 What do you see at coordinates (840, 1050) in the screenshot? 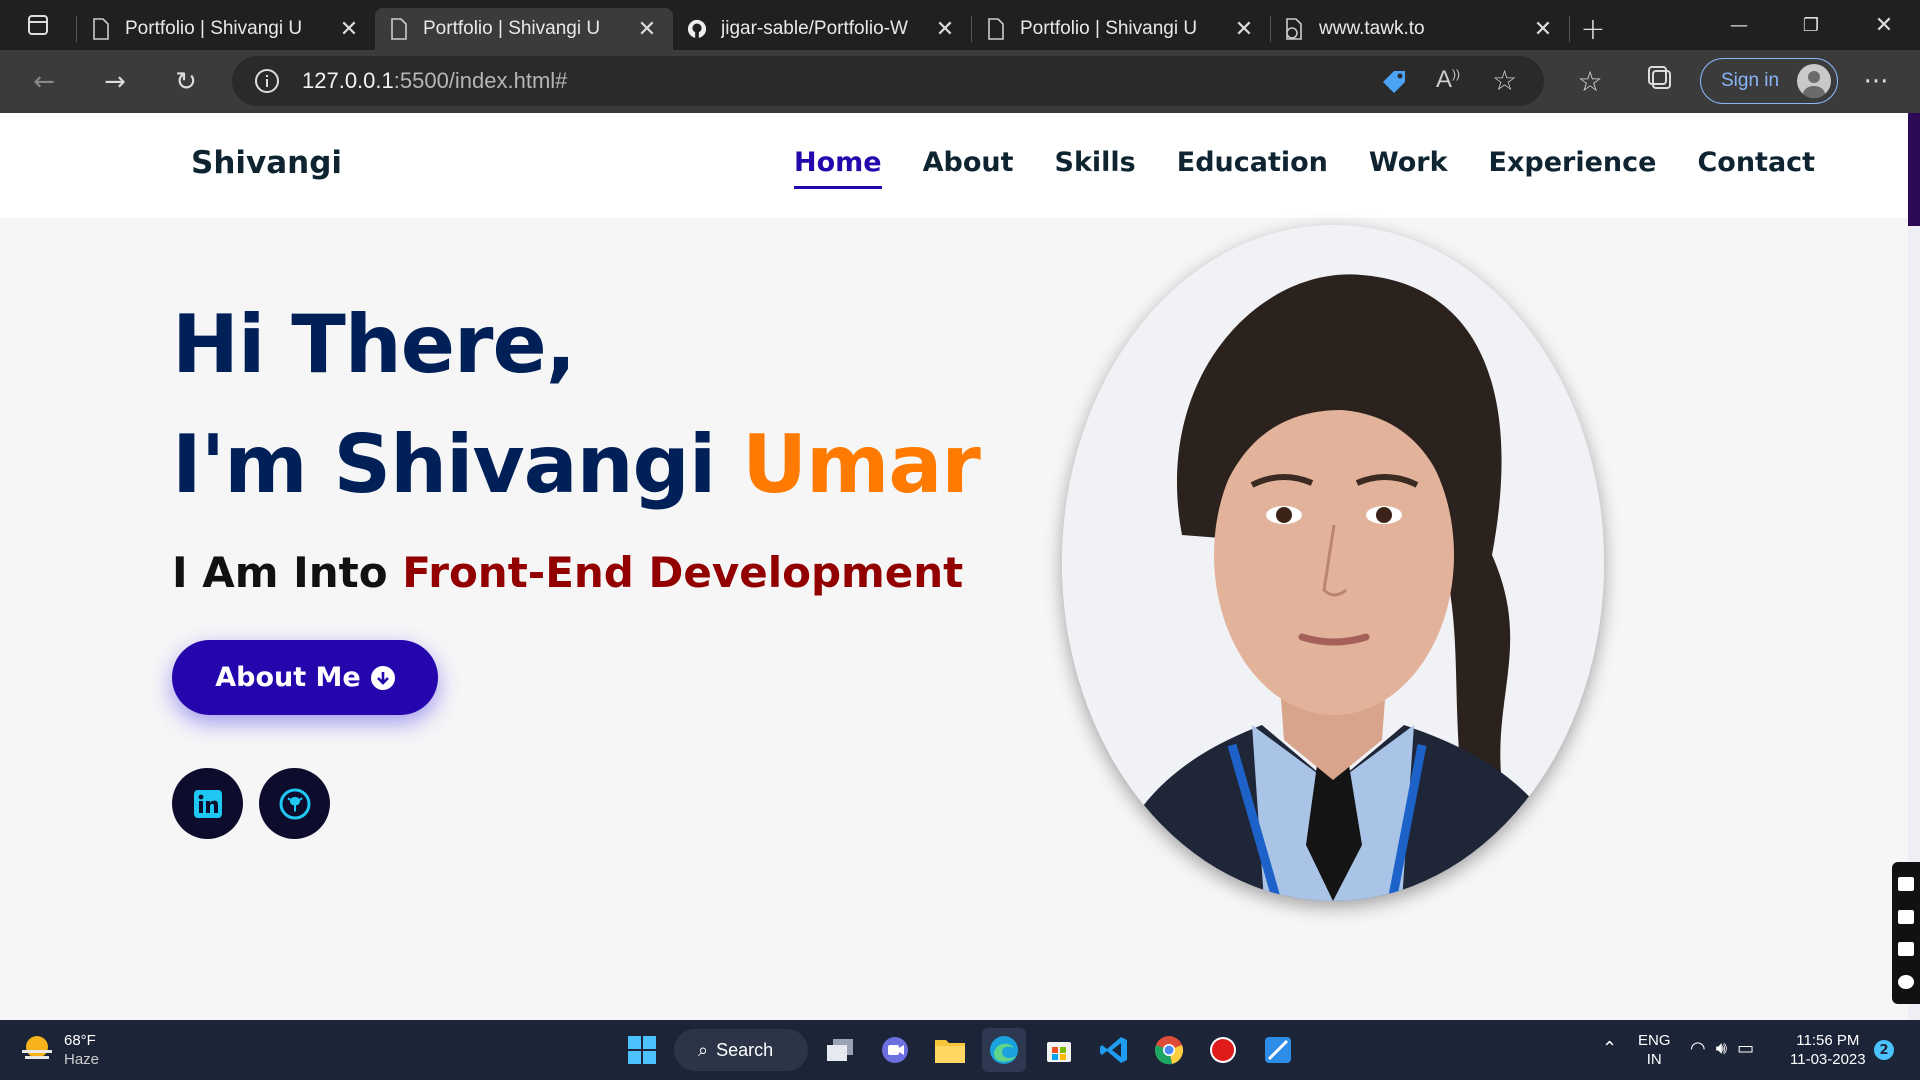
I see `task-view-button` at bounding box center [840, 1050].